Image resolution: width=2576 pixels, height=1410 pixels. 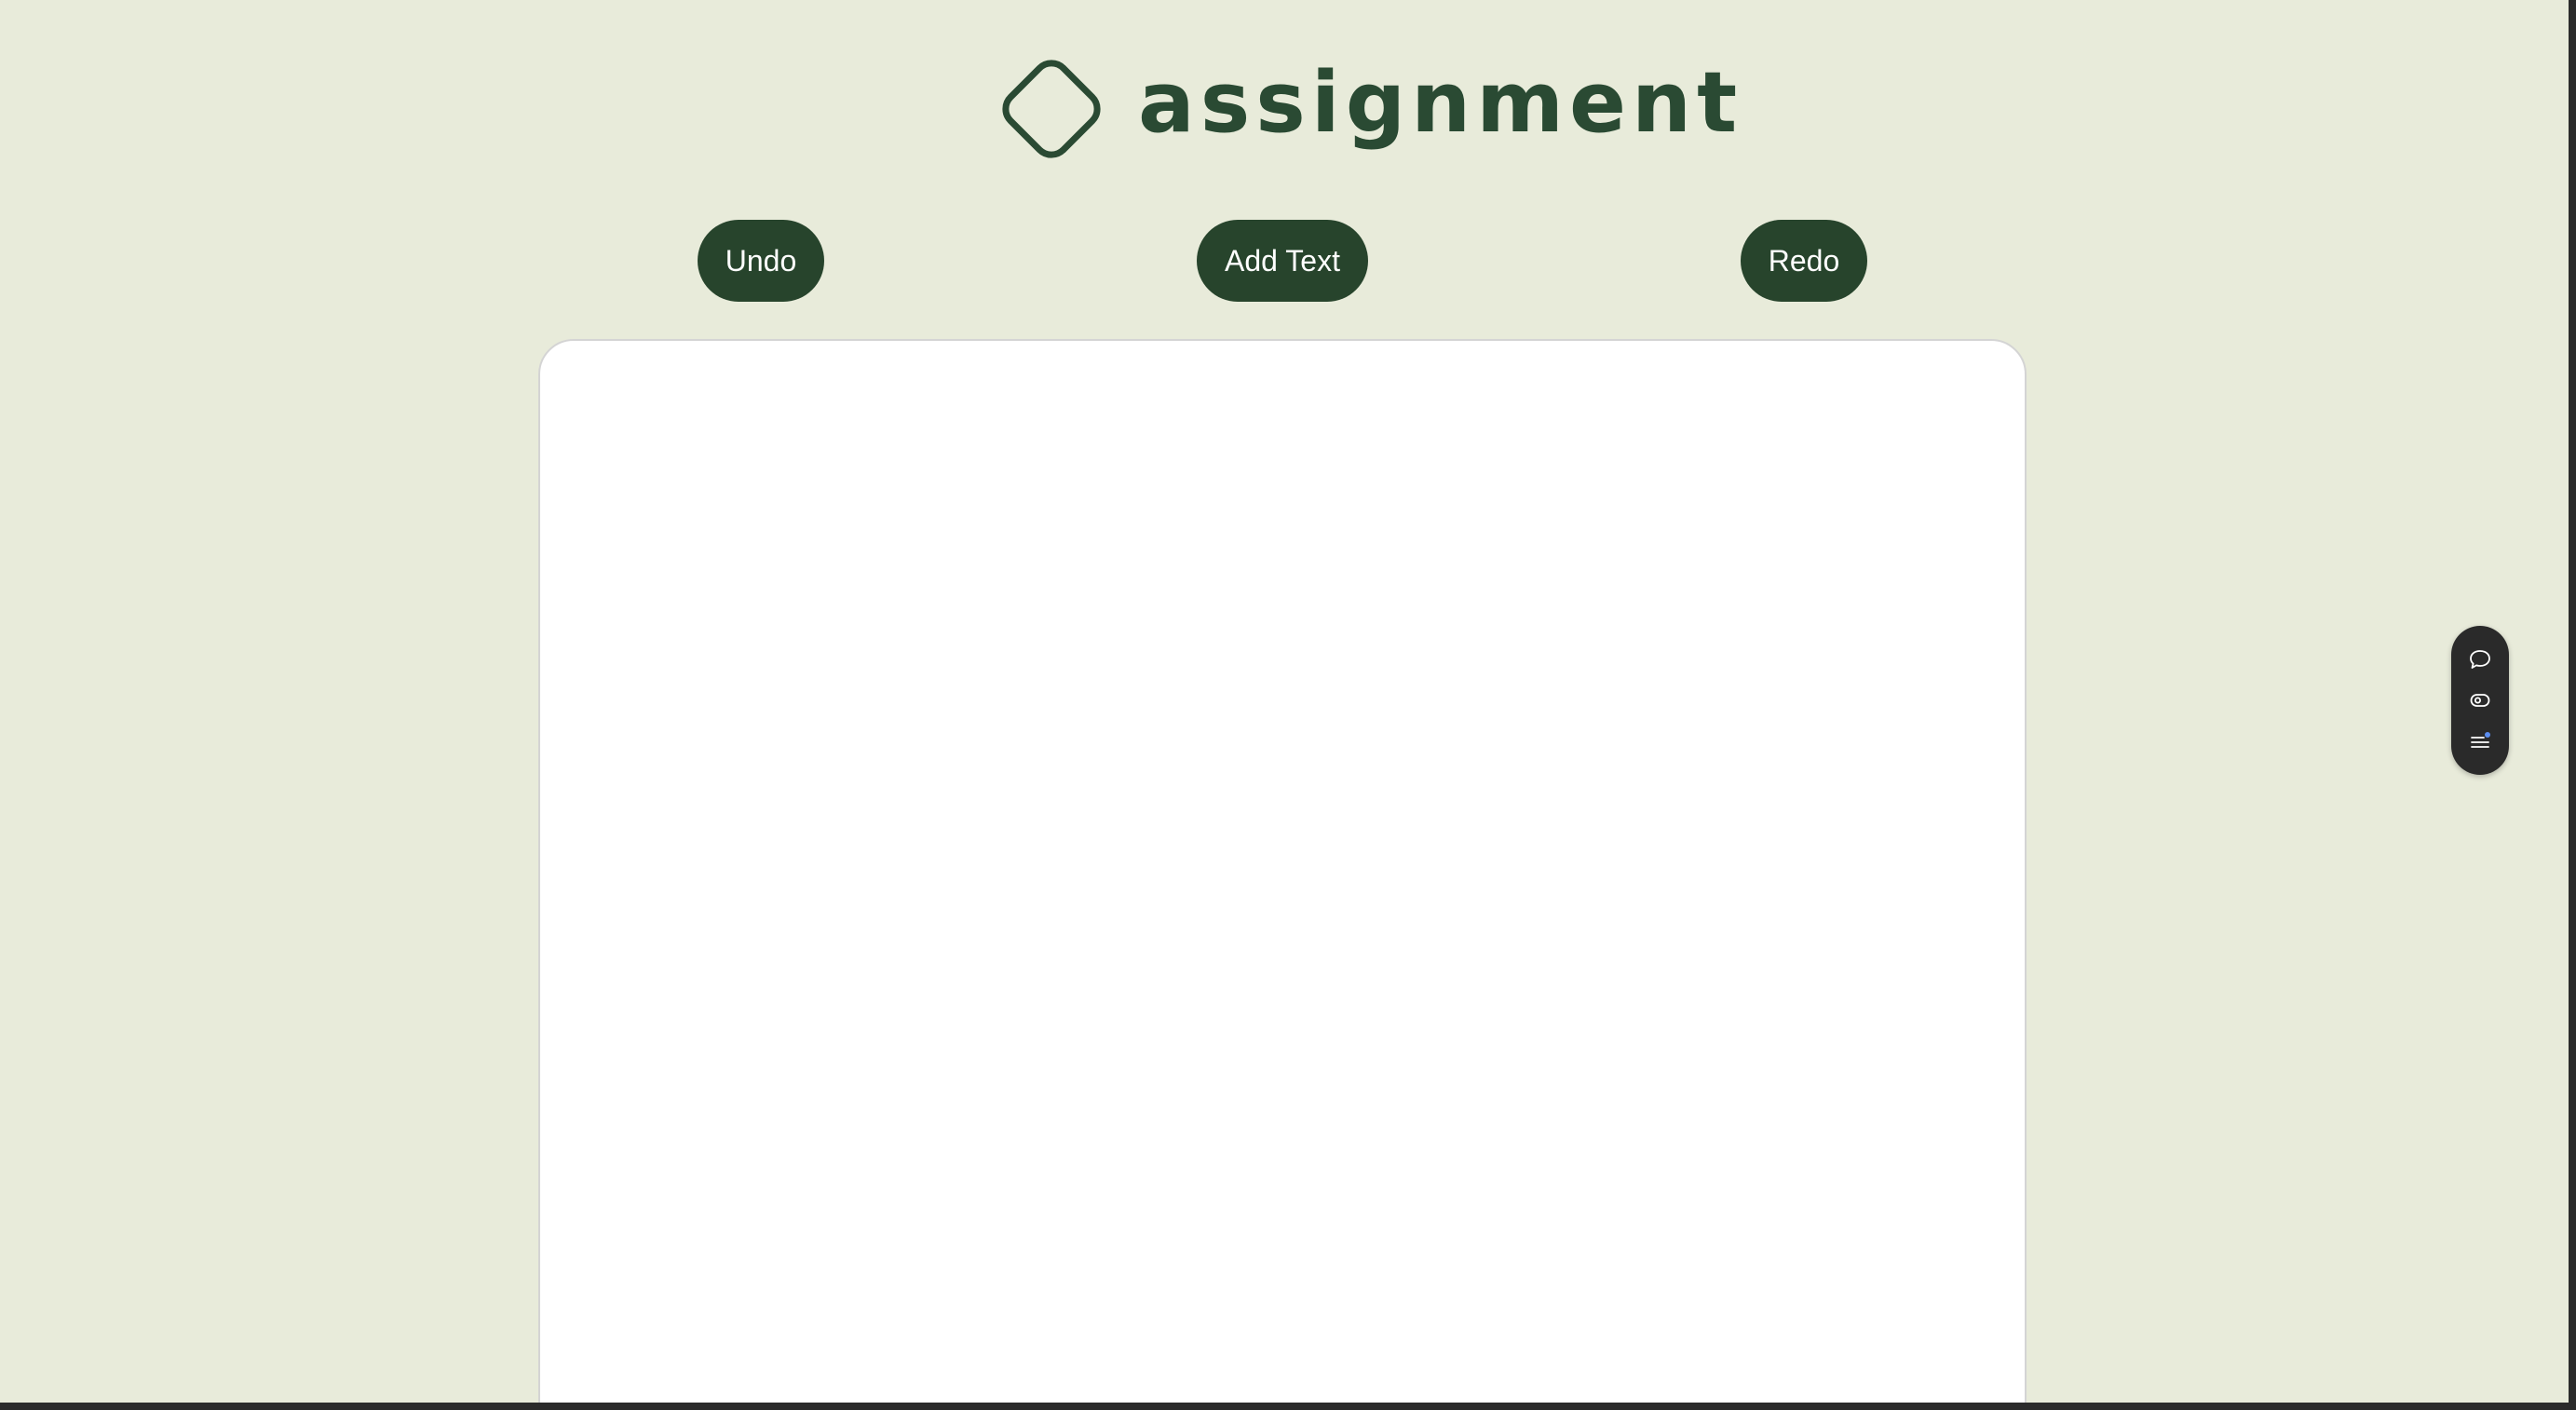 I want to click on preview-button, so click(x=2480, y=701).